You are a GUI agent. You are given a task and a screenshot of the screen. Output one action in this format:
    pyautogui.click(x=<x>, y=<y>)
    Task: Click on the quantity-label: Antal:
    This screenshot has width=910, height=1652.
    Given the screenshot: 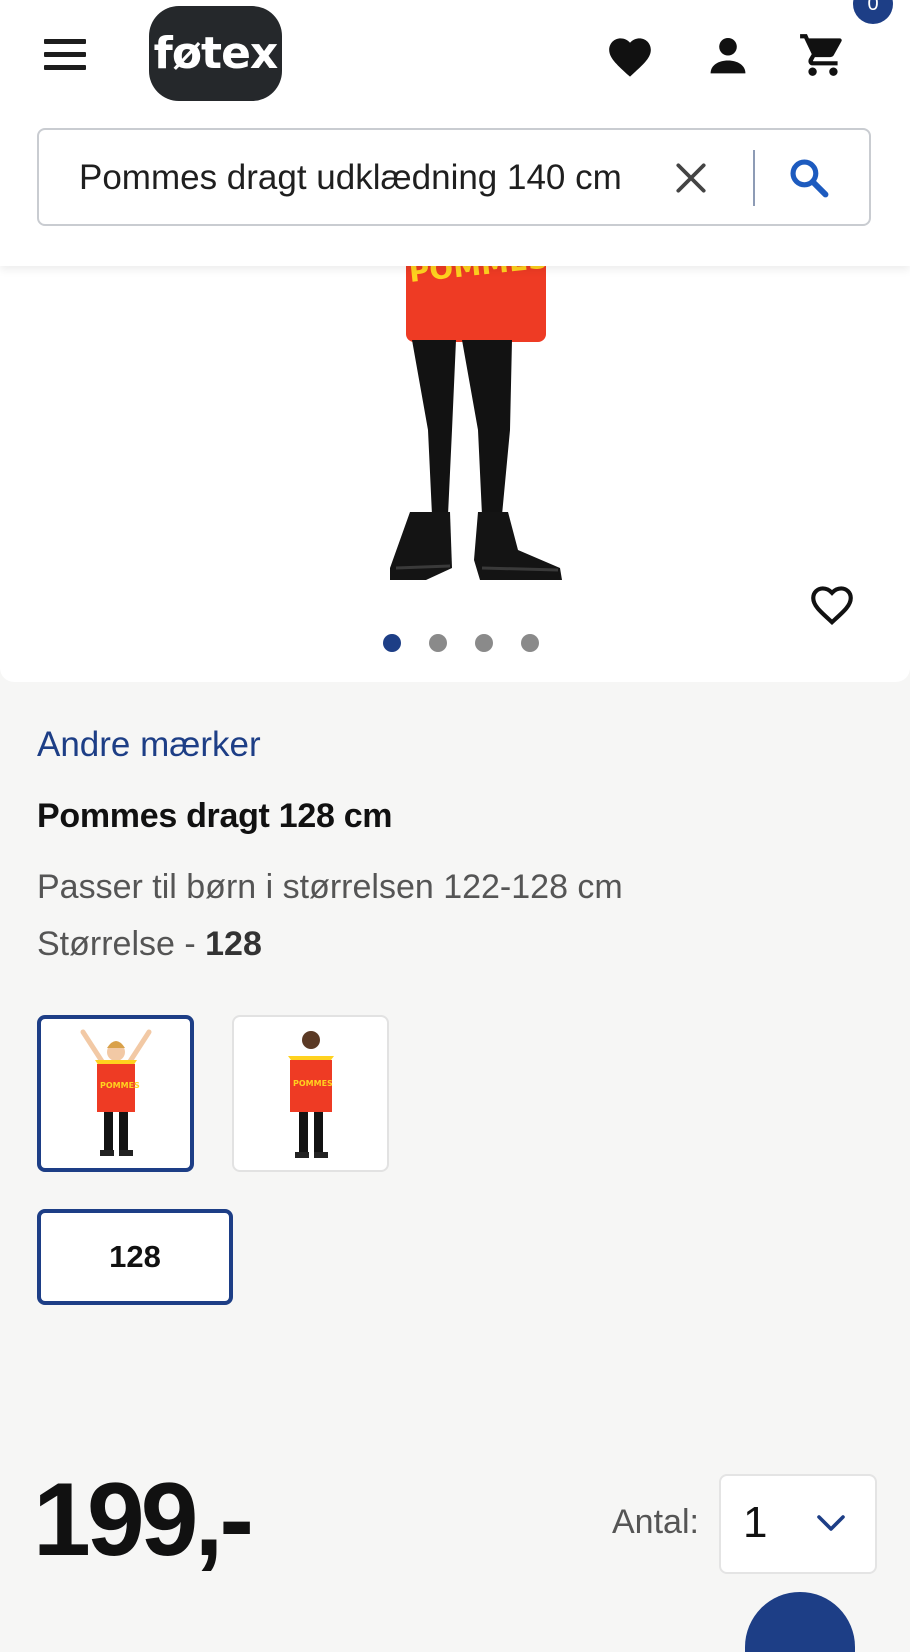 What is the action you would take?
    pyautogui.click(x=655, y=1522)
    